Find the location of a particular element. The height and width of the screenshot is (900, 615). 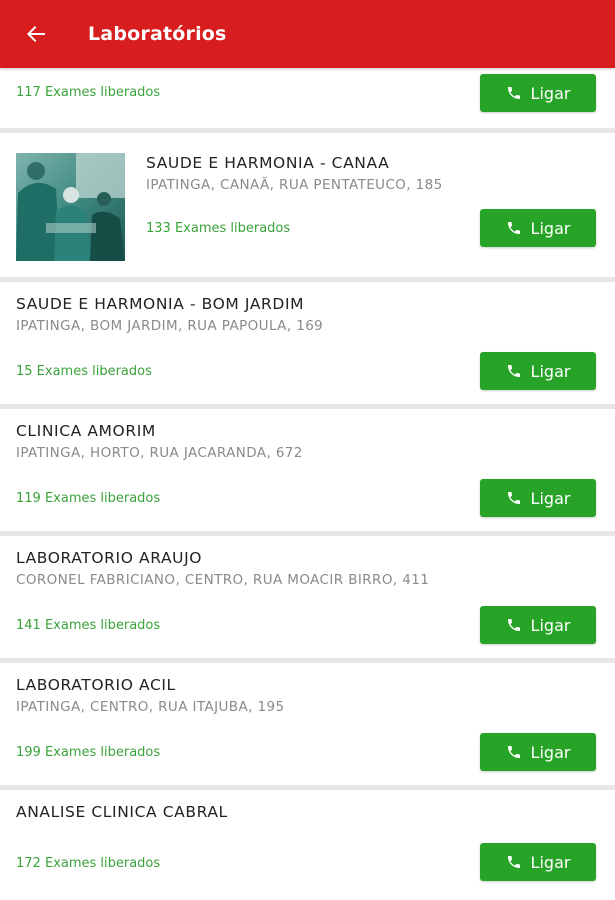

lab-photo is located at coordinates (70, 207).